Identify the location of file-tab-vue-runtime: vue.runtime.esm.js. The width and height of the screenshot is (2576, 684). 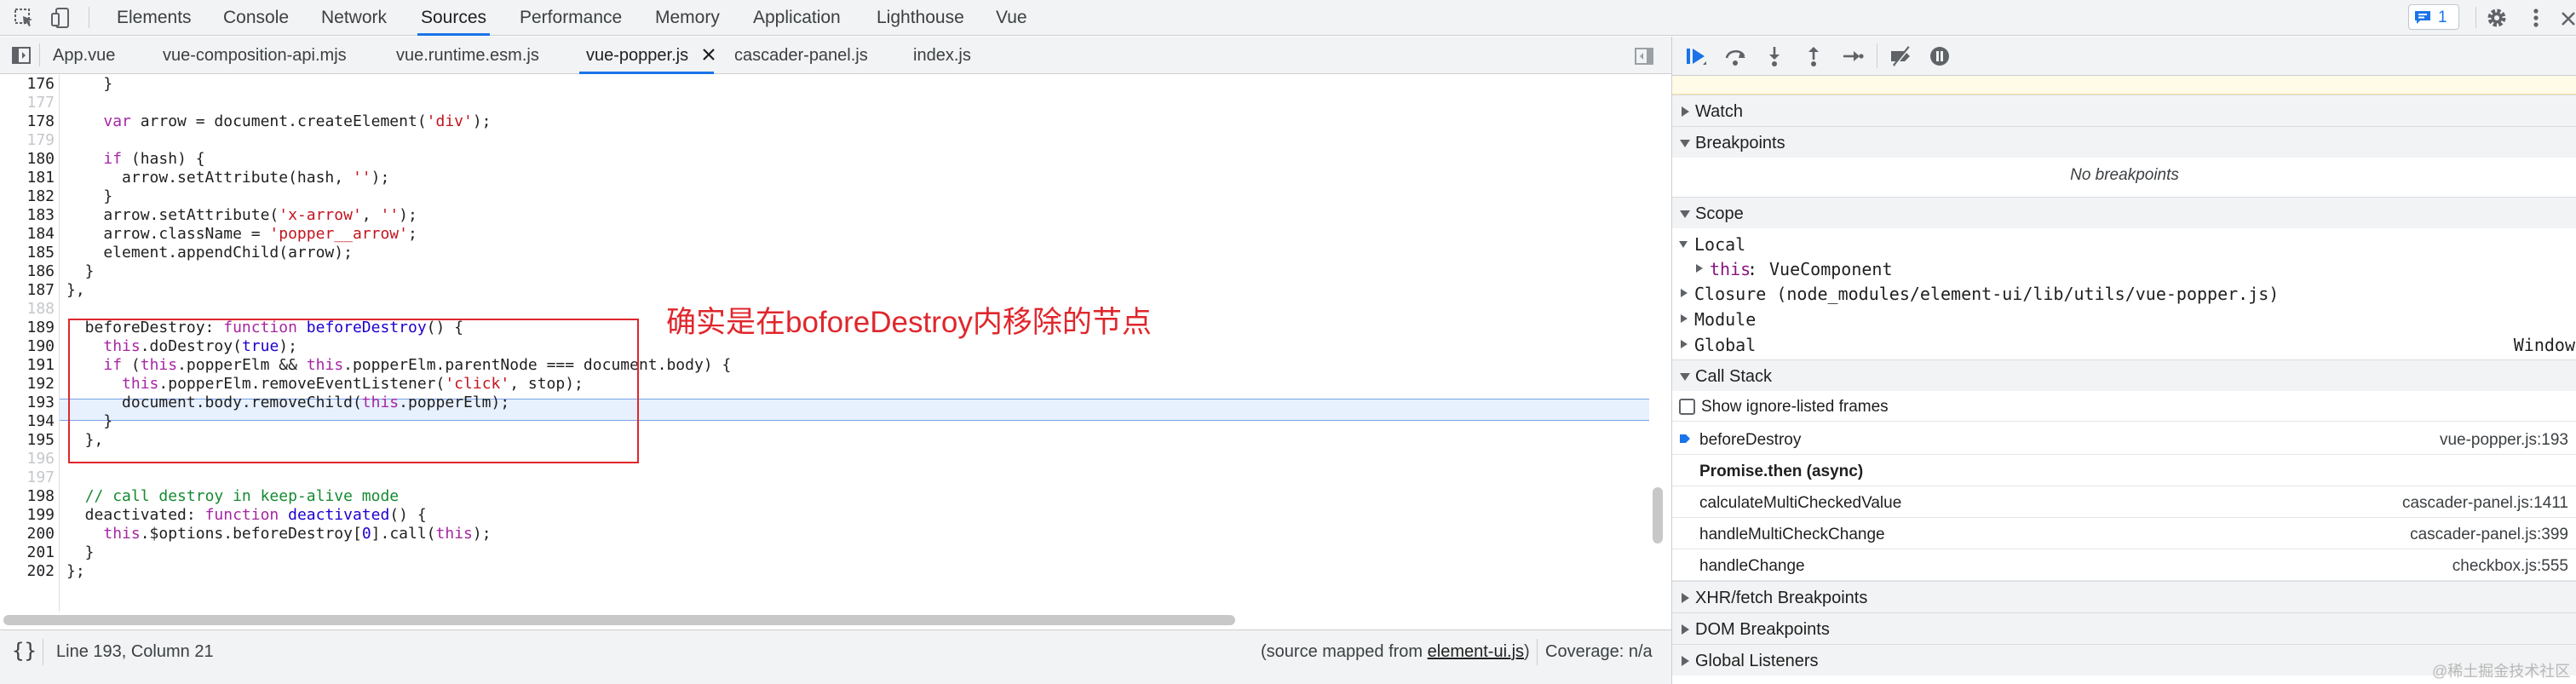
(468, 56).